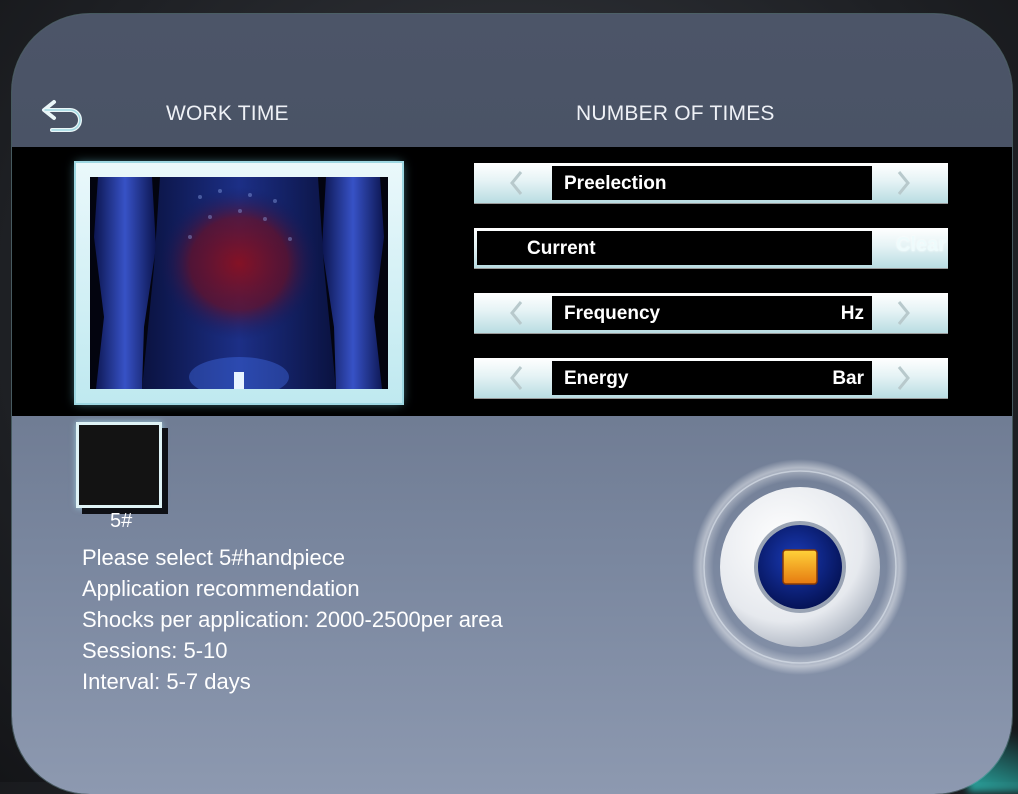 This screenshot has height=794, width=1018. I want to click on preelection-display: Preelection, so click(712, 183).